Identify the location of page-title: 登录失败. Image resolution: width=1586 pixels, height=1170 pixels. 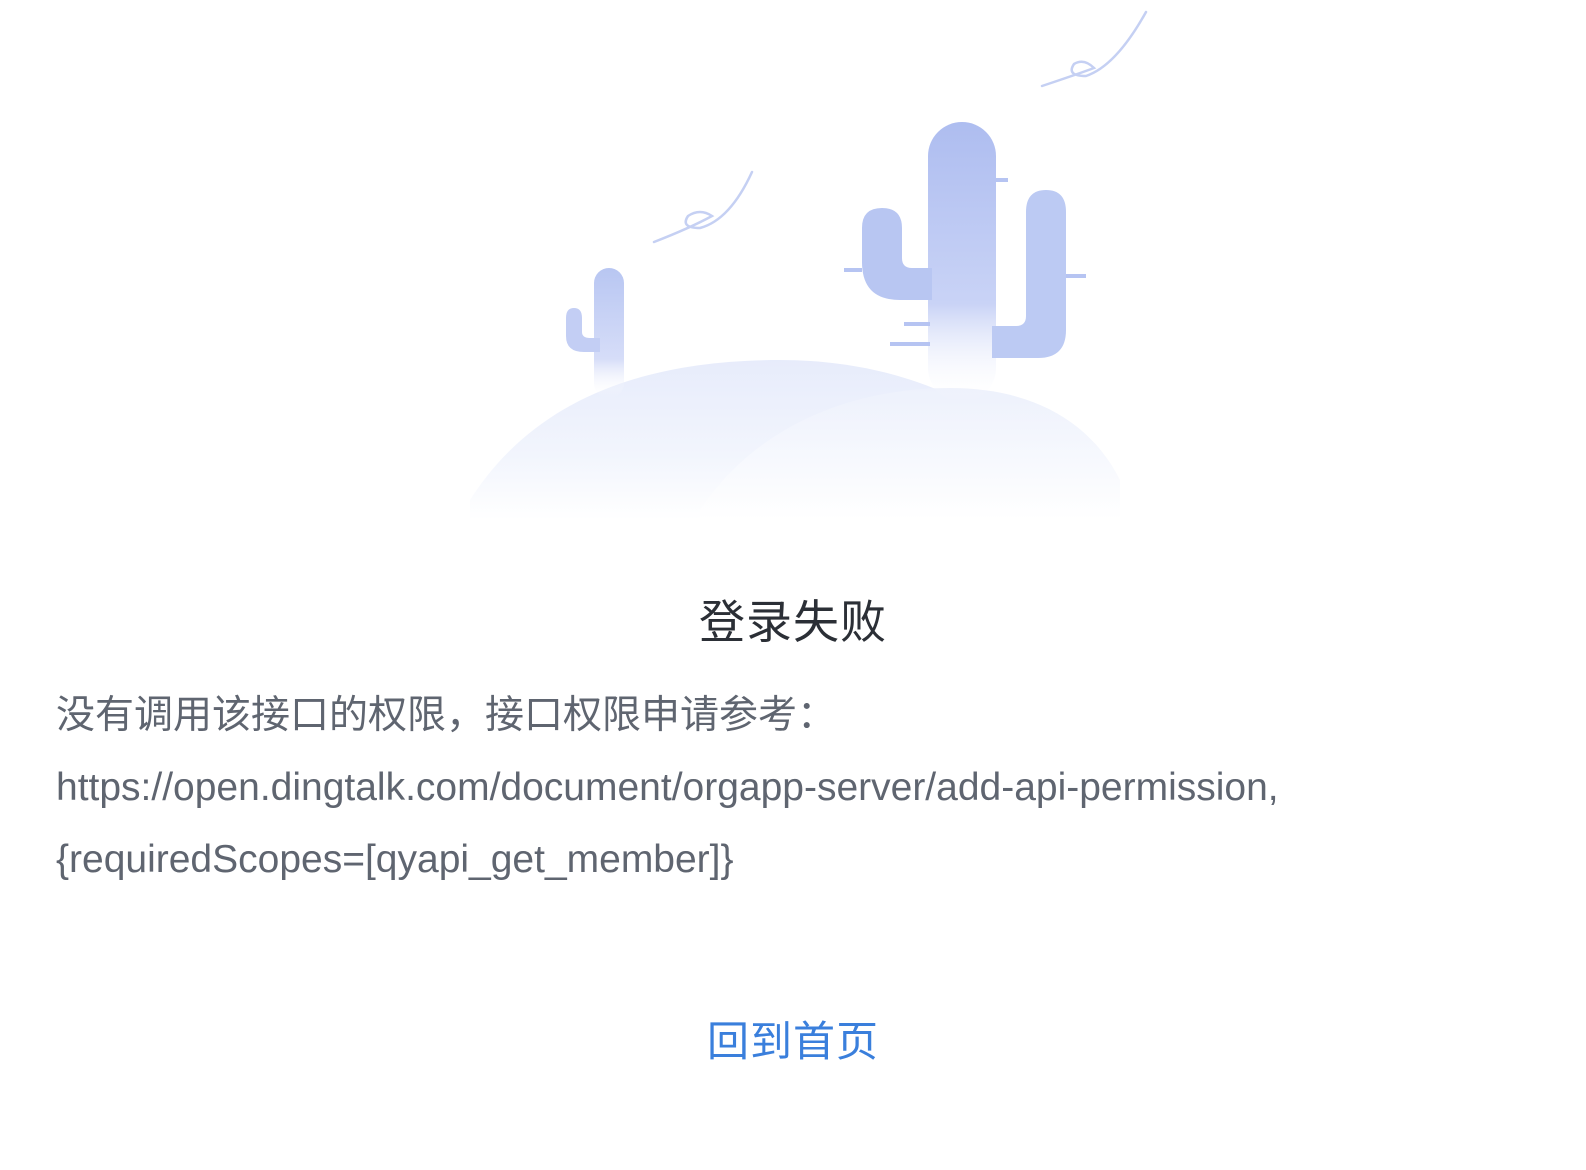
(793, 622).